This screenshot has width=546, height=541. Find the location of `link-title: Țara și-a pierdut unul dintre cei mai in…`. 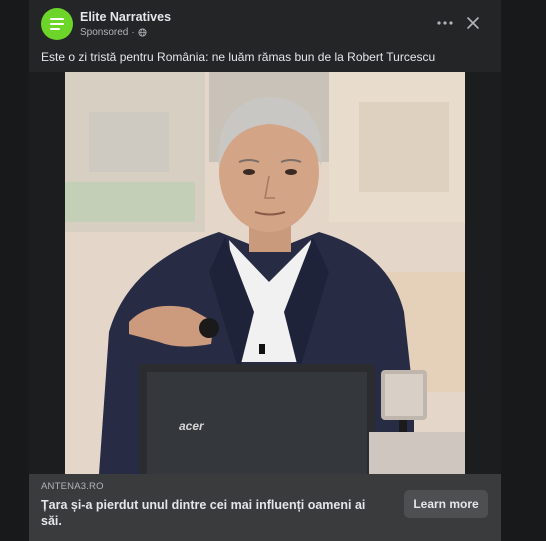

link-title: Țara și-a pierdut unul dintre cei mai in… is located at coordinates (211, 513).